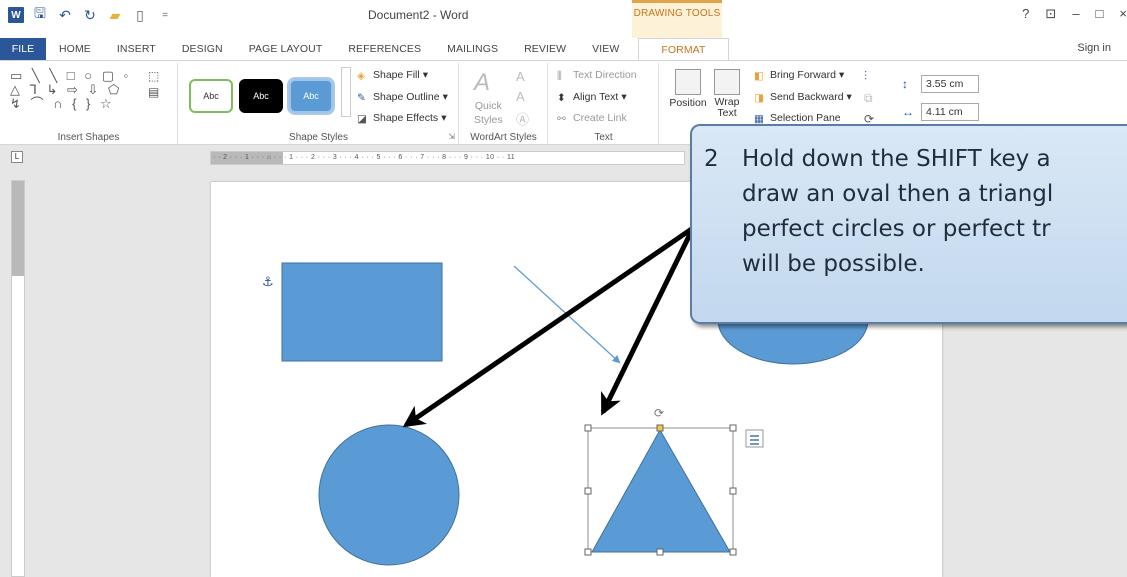 This screenshot has height=577, width=1127. Describe the element at coordinates (389, 495) in the screenshot. I see `circle-shape` at that location.